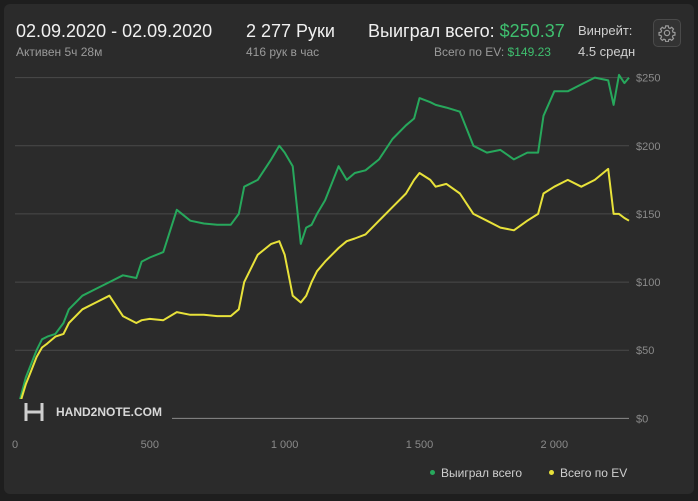 This screenshot has height=501, width=698. Describe the element at coordinates (150, 445) in the screenshot. I see `x-tick-label: 500` at that location.